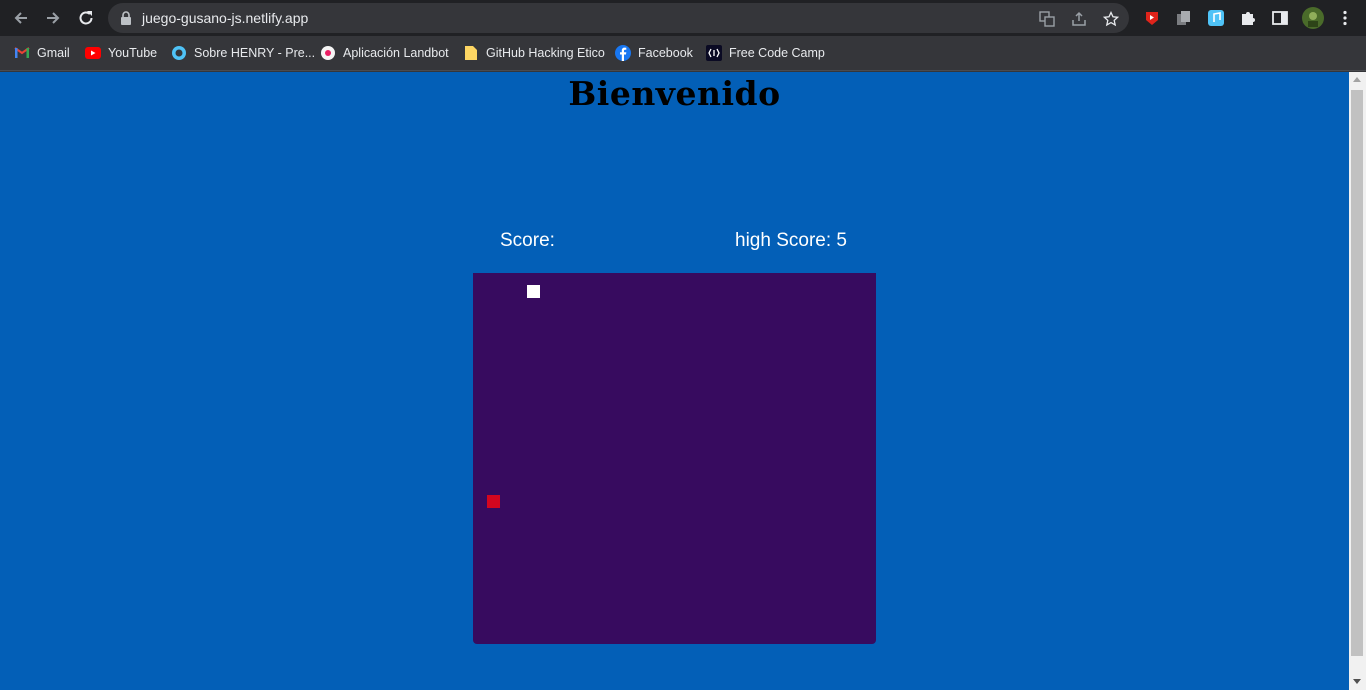 The height and width of the screenshot is (690, 1366). I want to click on arrow-left-icon, so click(20, 18).